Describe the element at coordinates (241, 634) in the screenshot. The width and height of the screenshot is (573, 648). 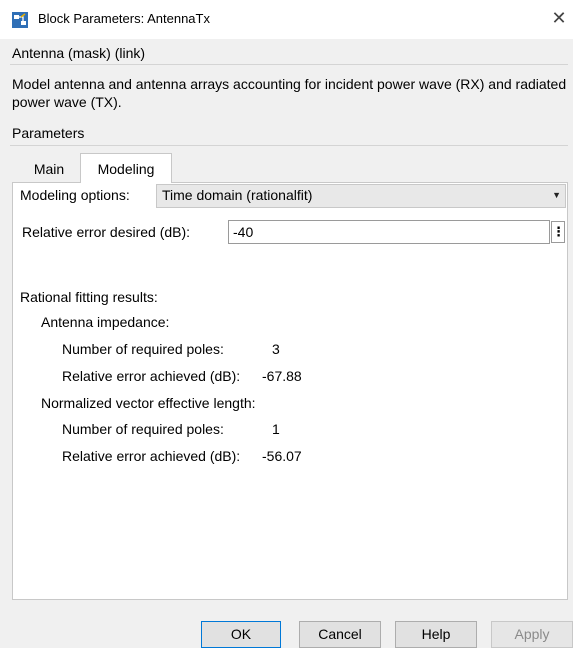
I see `ok-button: OK` at that location.